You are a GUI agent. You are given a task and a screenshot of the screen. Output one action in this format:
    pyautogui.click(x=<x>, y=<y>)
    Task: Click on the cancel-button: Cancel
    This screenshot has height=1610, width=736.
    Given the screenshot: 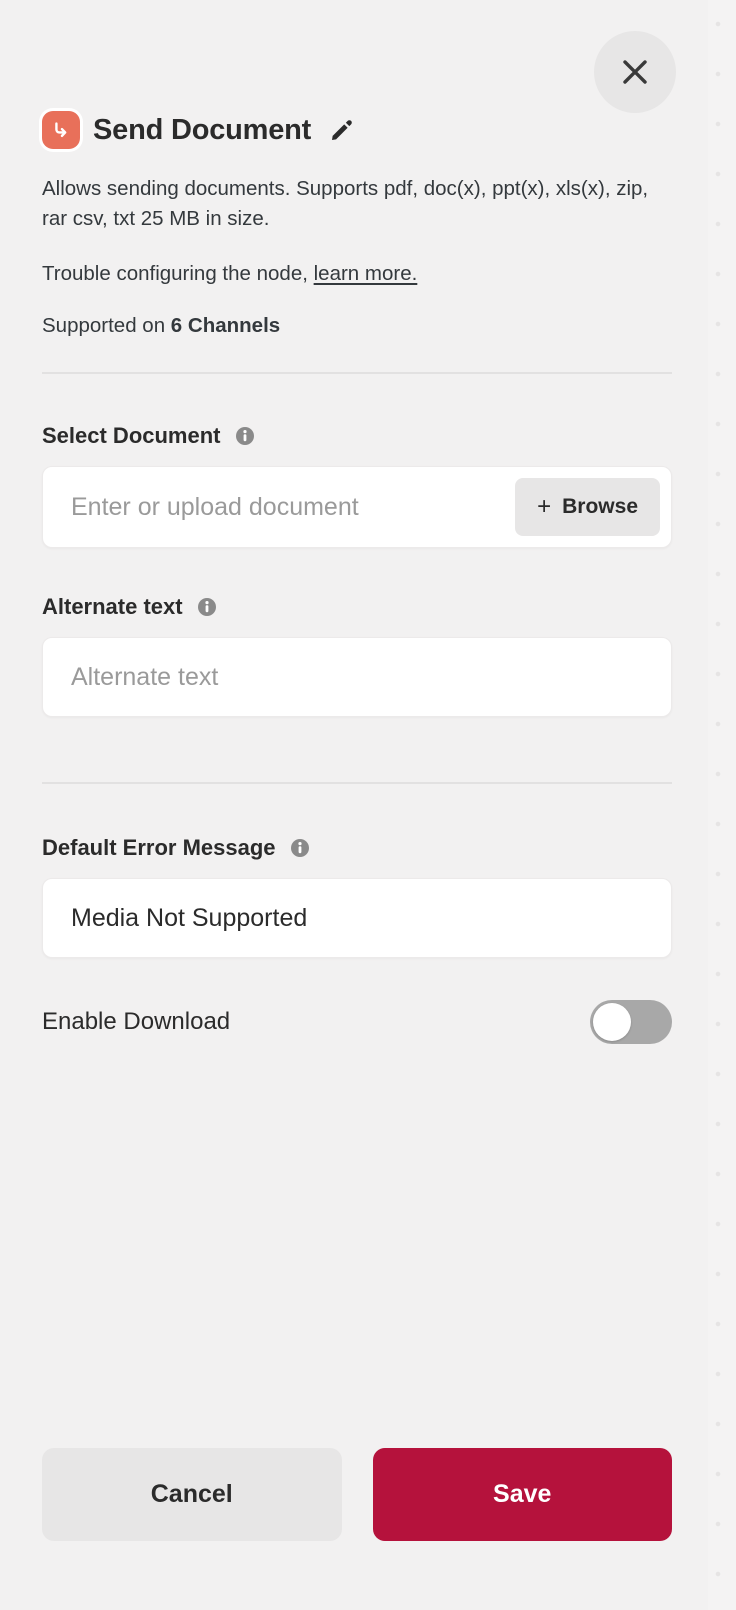 What is the action you would take?
    pyautogui.click(x=192, y=1494)
    